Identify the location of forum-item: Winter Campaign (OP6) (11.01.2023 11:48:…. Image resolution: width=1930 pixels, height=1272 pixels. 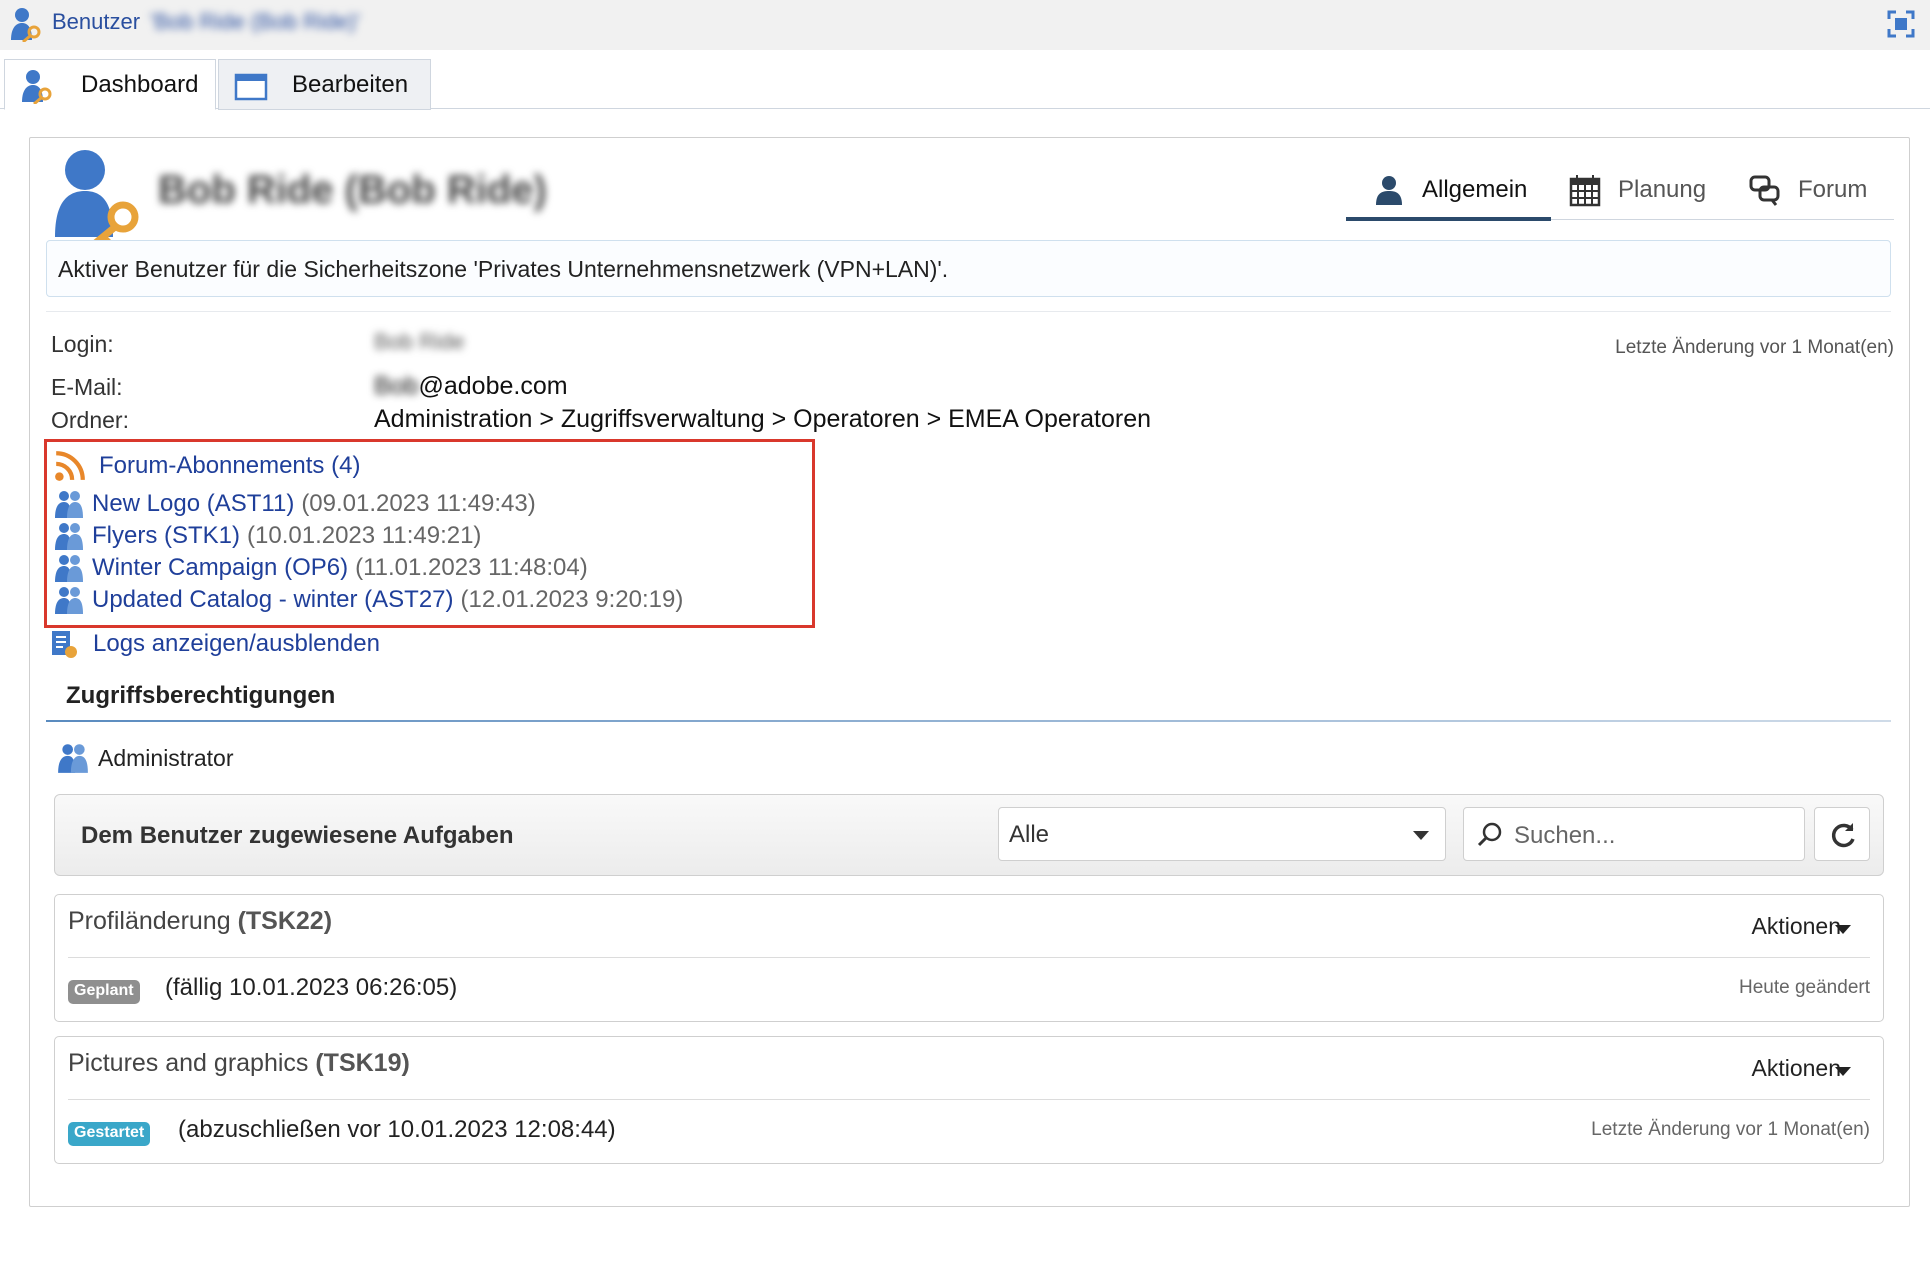
(320, 568).